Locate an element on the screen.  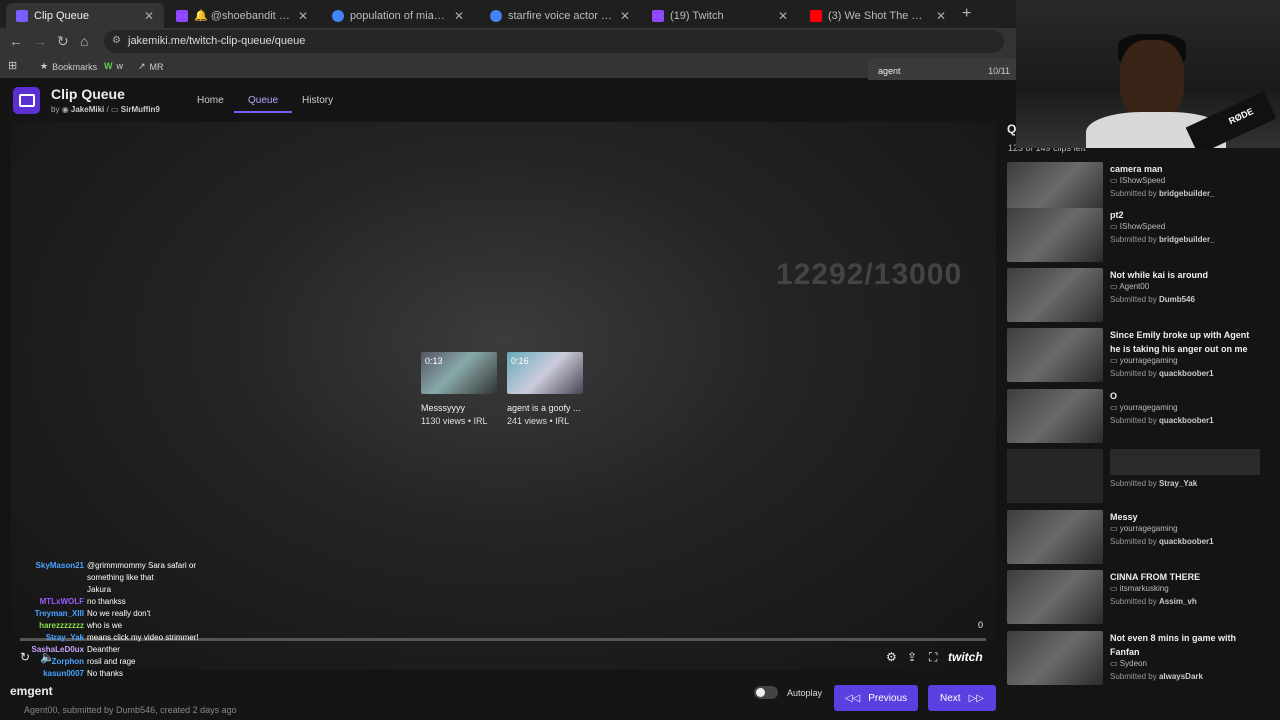
chat-username: SkyMason21 is located at coordinates (45, 566).